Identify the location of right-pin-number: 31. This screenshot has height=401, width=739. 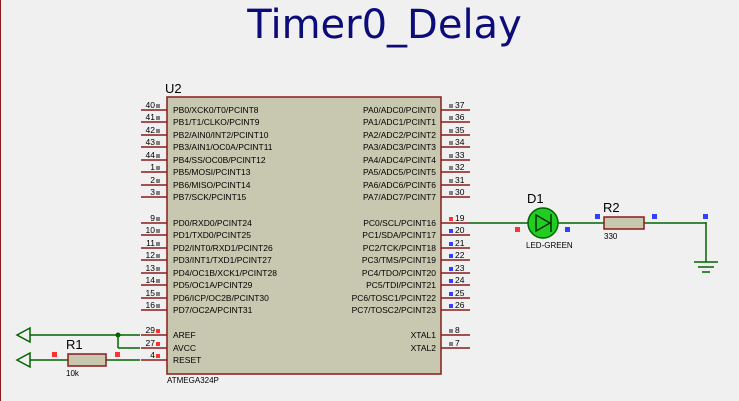
(460, 180).